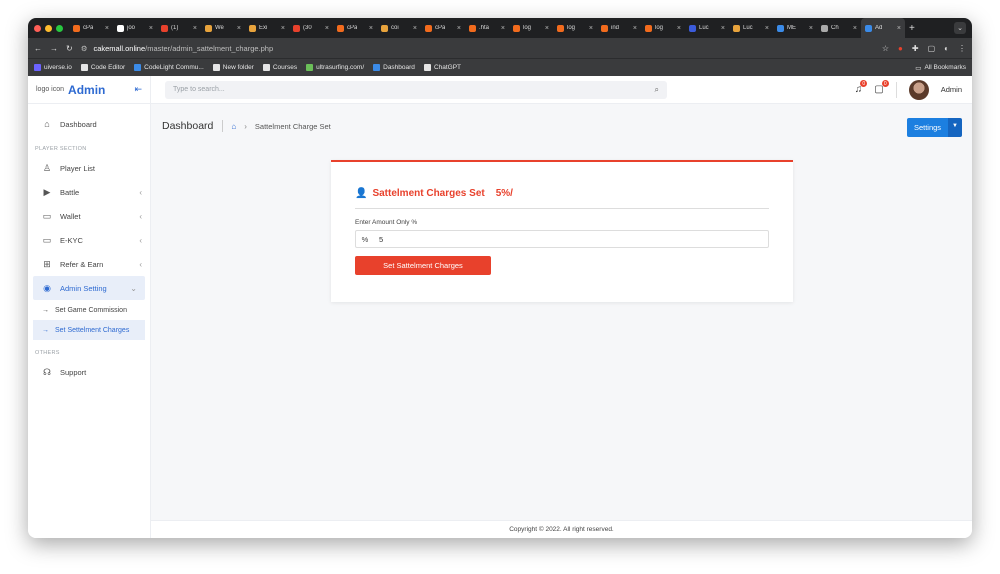 This screenshot has width=1000, height=574. What do you see at coordinates (881, 87) in the screenshot?
I see `message-icon: ▢ 0` at bounding box center [881, 87].